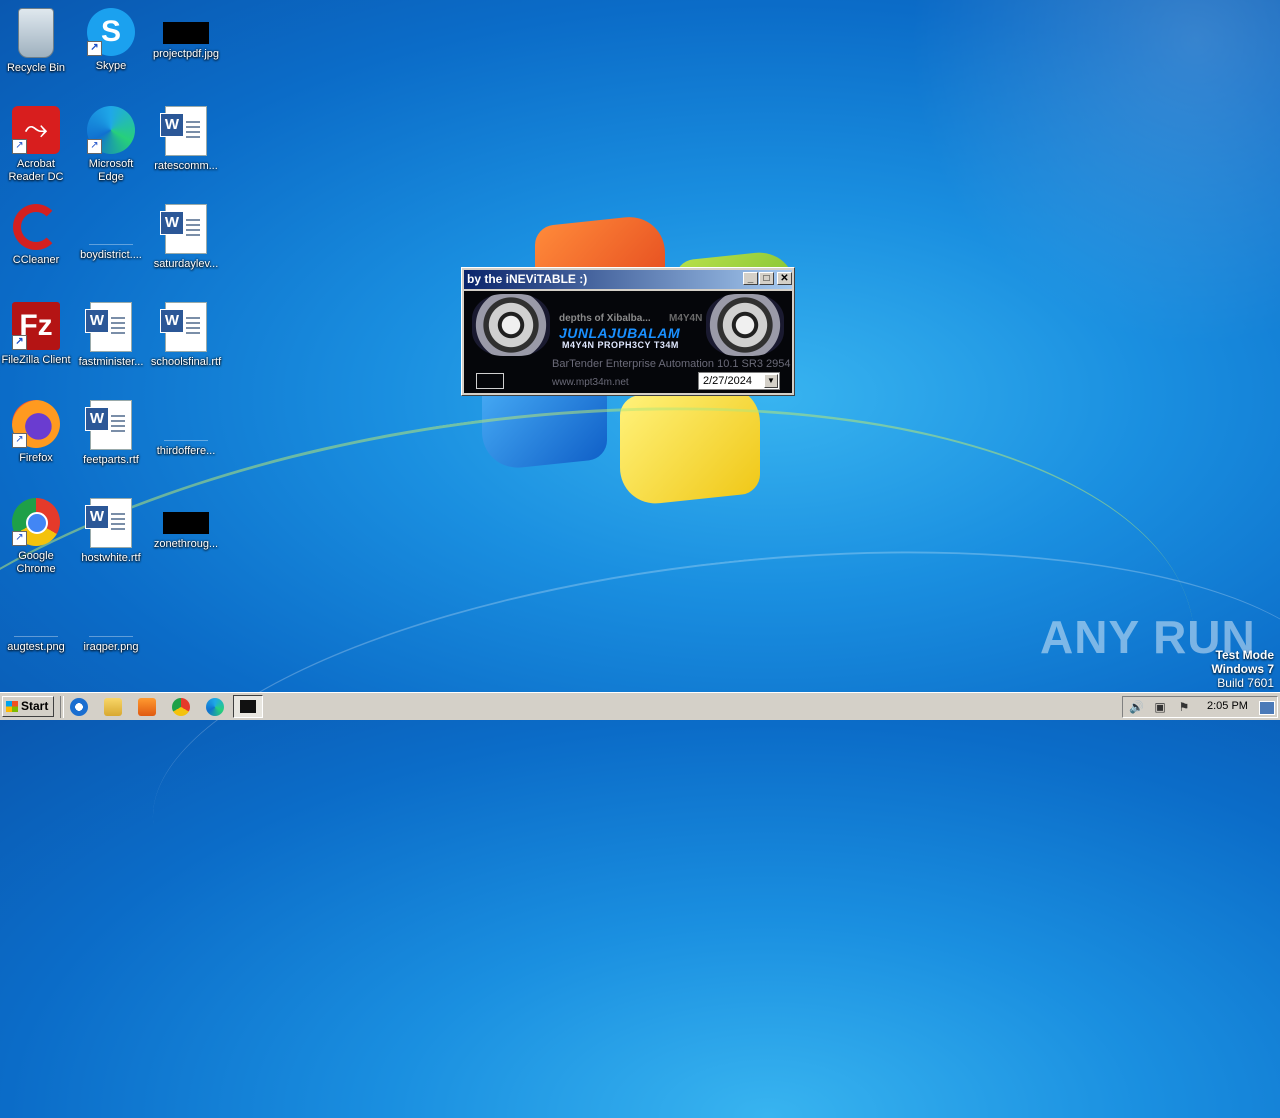 The image size is (1280, 1118). What do you see at coordinates (527, 279) in the screenshot?
I see `dialog-title: by the iNEViTABLE :)` at bounding box center [527, 279].